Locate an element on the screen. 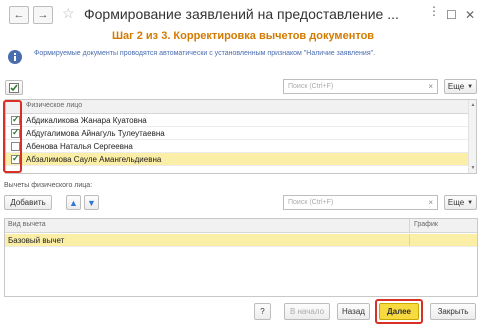  arrow-right-icon: → is located at coordinates (43, 15).